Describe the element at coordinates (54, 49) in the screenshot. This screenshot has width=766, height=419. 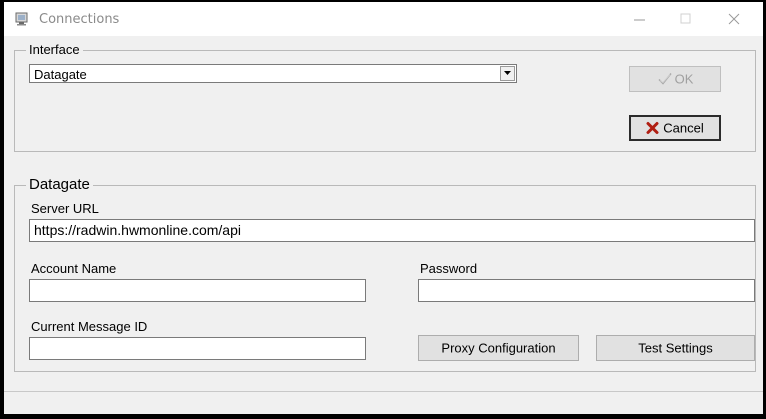
I see `interface-legend: Interface` at that location.